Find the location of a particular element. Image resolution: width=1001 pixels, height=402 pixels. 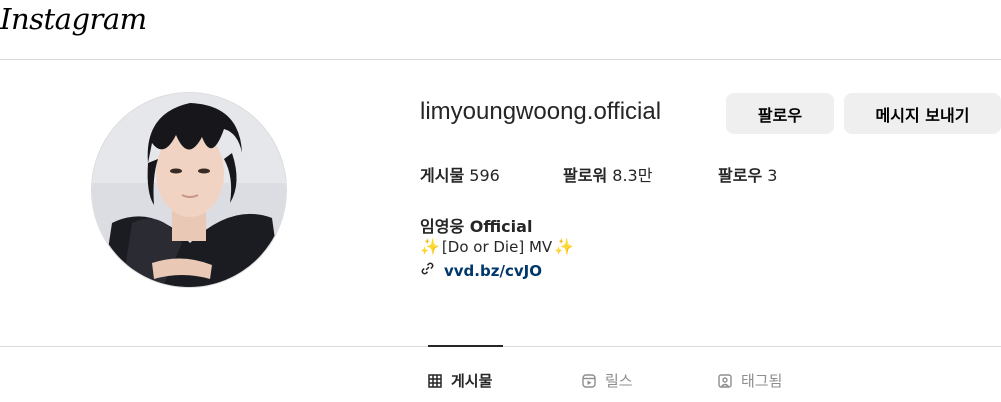

instagram-logo: Instagram is located at coordinates (73, 19).